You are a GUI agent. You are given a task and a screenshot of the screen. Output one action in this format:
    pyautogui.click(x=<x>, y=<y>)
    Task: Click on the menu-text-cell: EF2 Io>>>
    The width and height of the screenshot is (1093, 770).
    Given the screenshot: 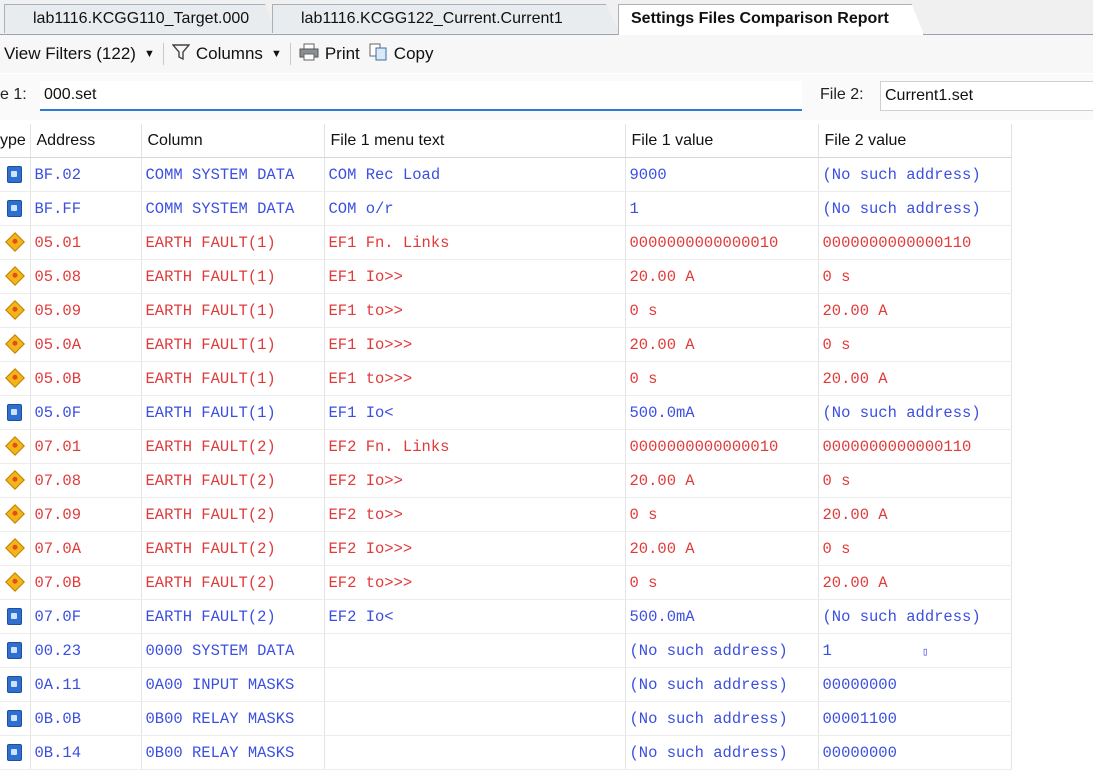 What is the action you would take?
    pyautogui.click(x=475, y=548)
    